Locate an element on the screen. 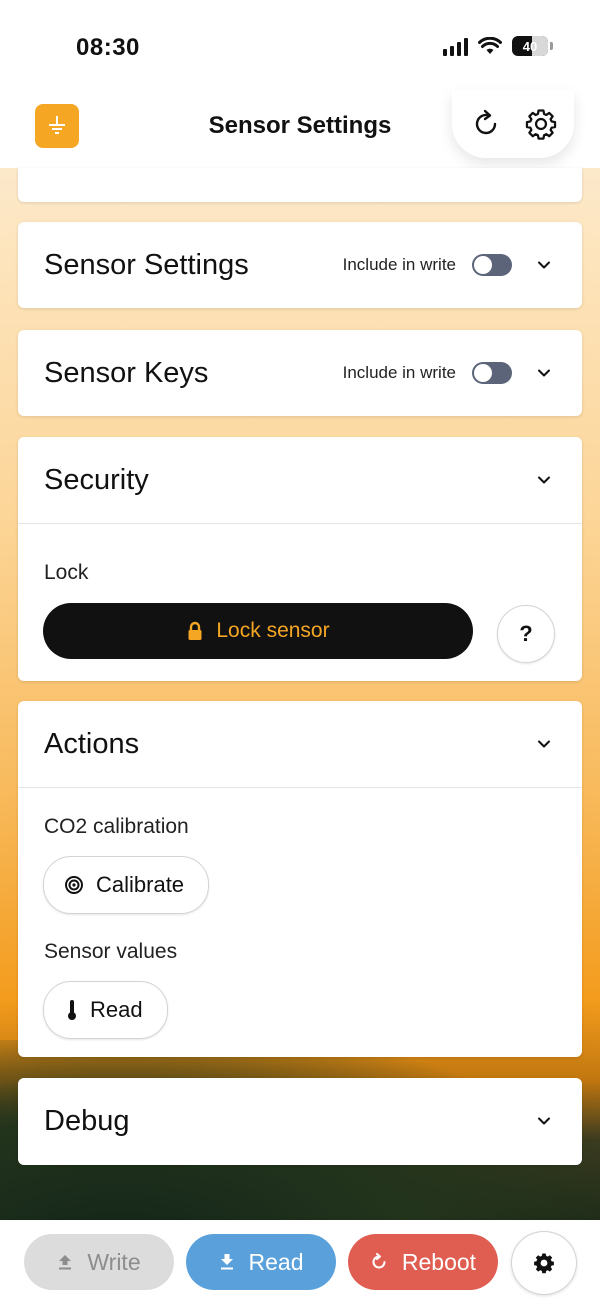  read-sensor-values-button: Read is located at coordinates (105, 1010).